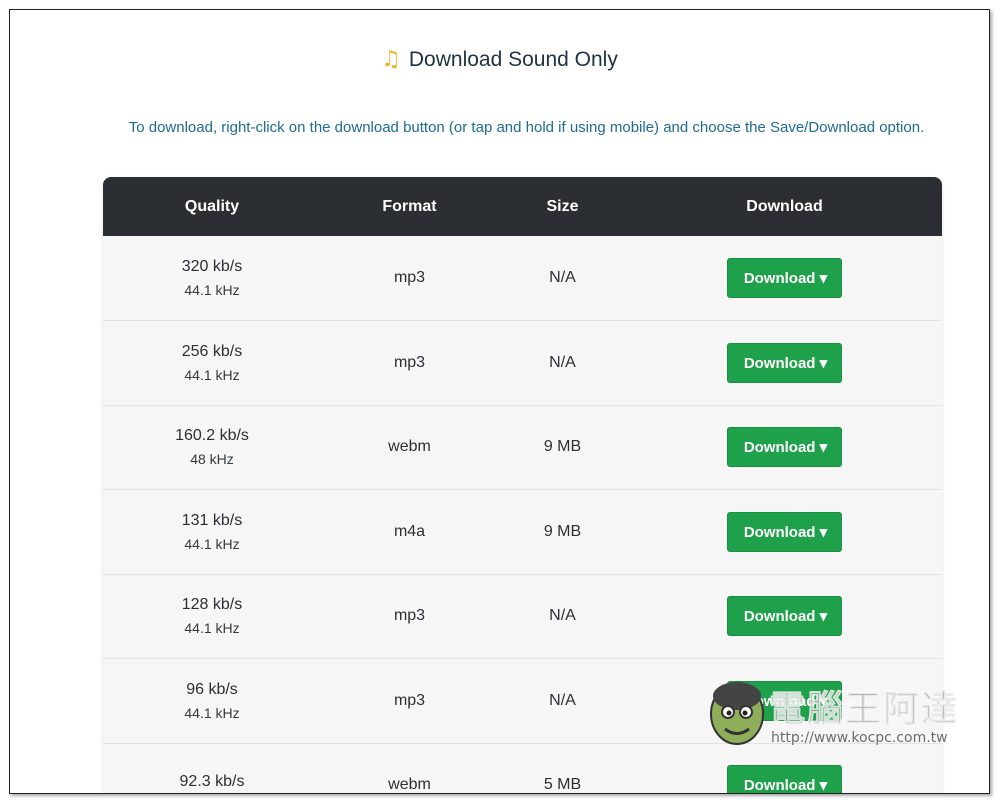  What do you see at coordinates (784, 206) in the screenshot?
I see `column-header-download: Download` at bounding box center [784, 206].